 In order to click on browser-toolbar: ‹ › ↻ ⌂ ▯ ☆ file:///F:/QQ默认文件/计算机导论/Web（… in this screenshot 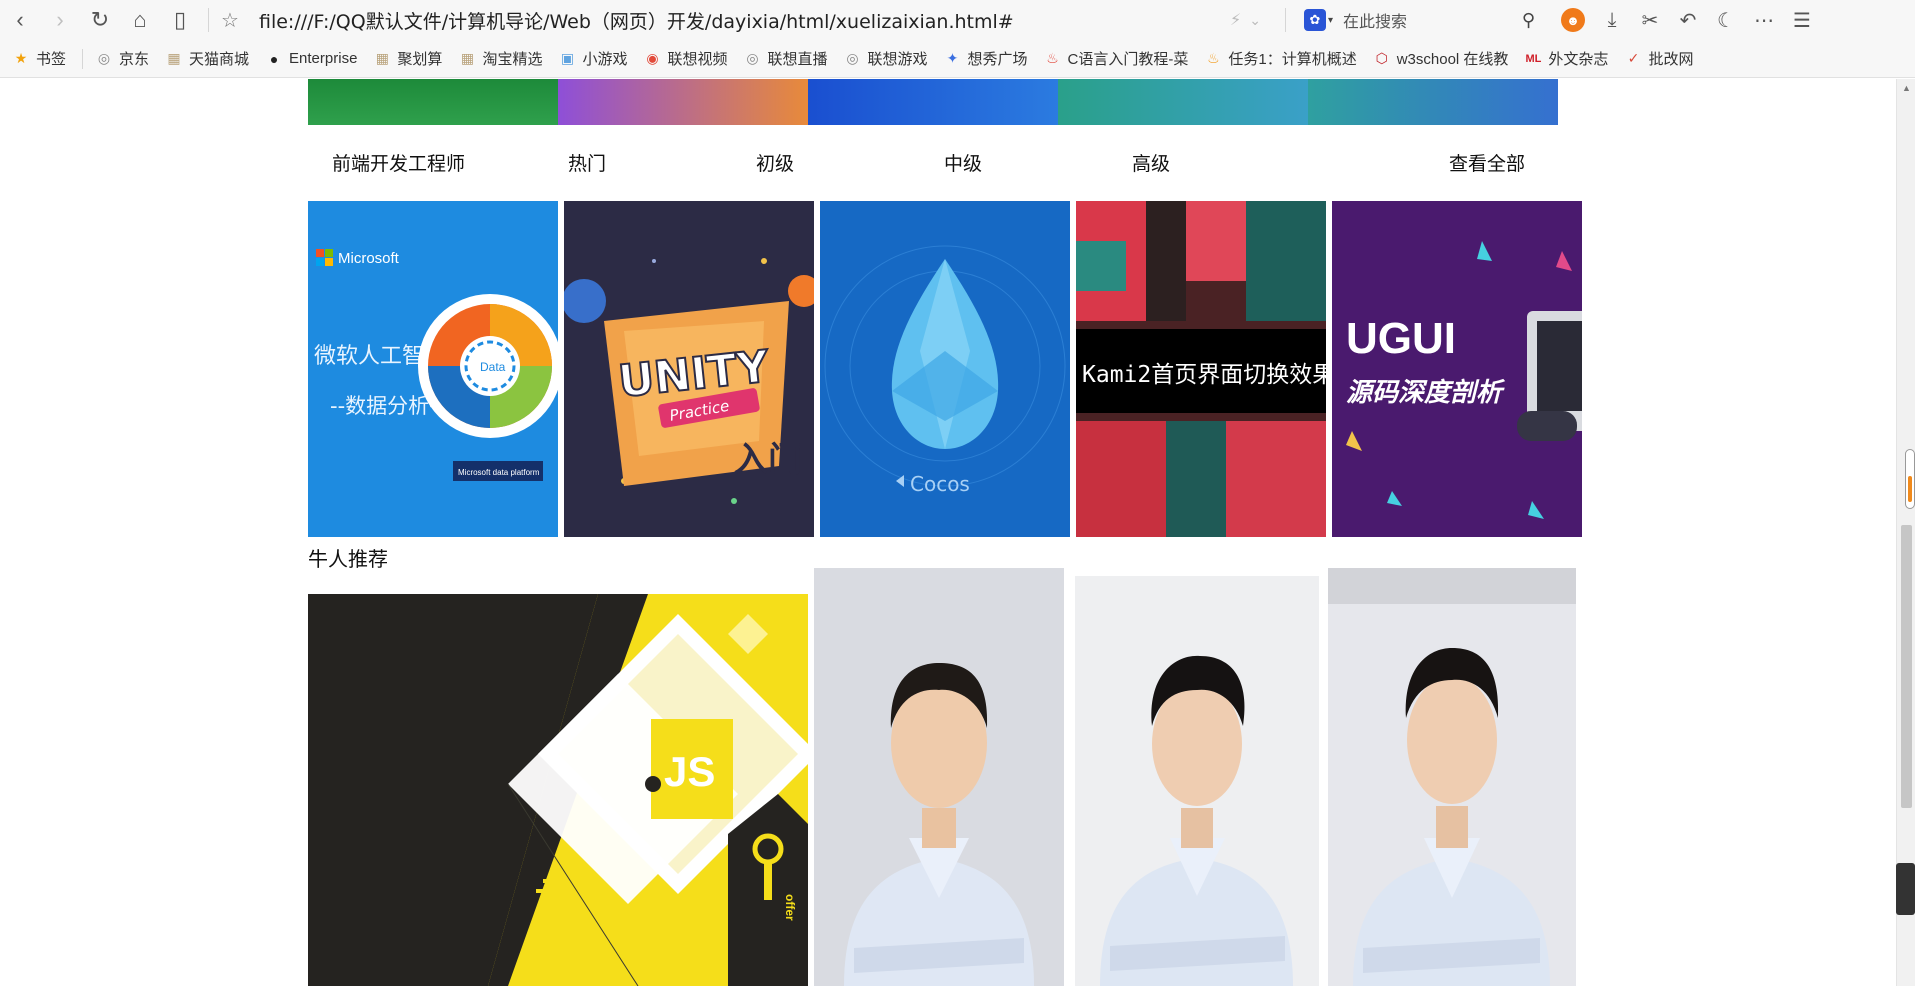, I will do `click(957, 20)`.